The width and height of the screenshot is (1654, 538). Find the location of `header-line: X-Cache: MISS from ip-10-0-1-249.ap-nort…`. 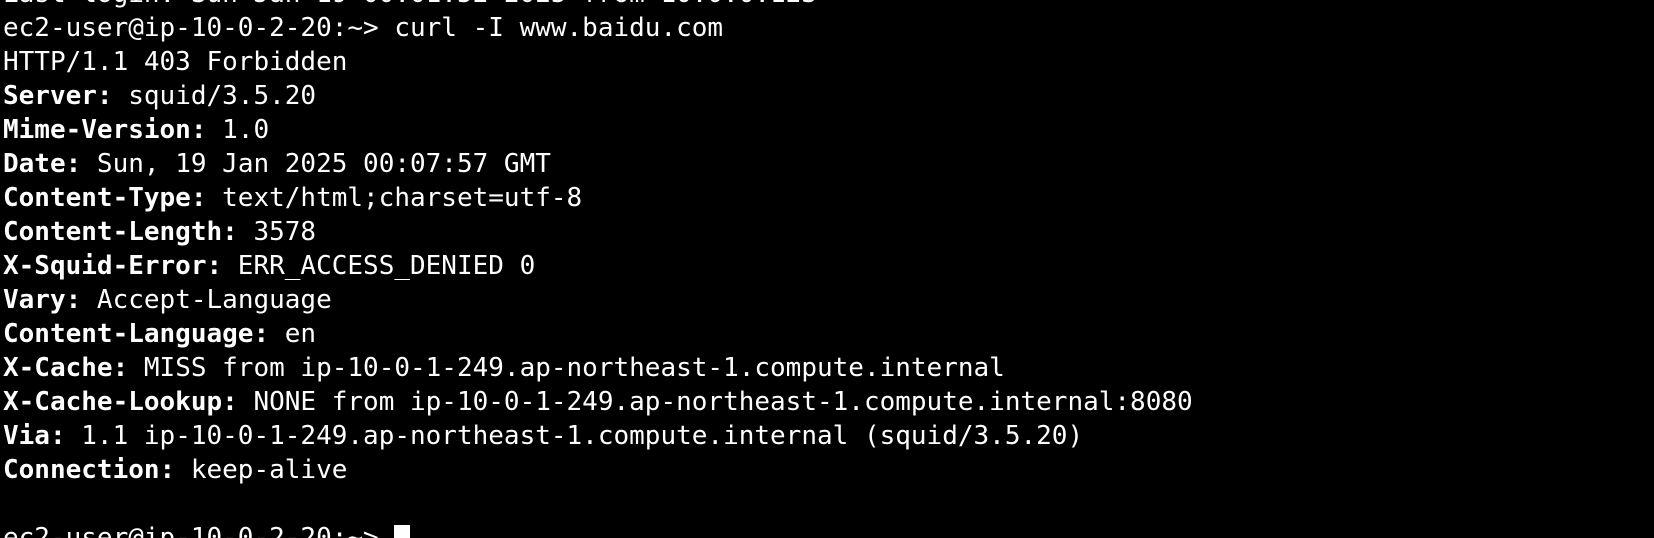

header-line: X-Cache: MISS from ip-10-0-1-249.ap-nort… is located at coordinates (598, 368).